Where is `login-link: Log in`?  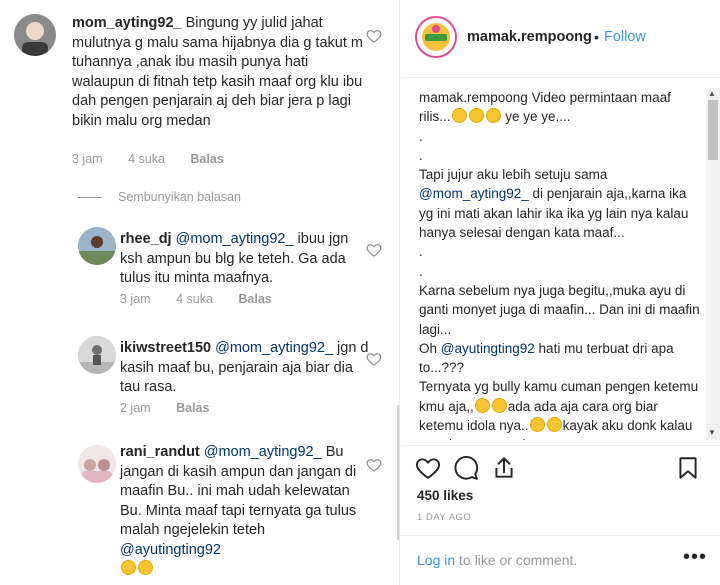 login-link: Log in is located at coordinates (436, 560).